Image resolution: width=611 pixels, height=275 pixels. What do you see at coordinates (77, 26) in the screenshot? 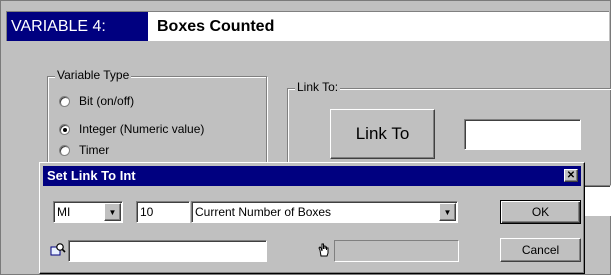
I see `variable-number-label: VARIABLE 4:` at bounding box center [77, 26].